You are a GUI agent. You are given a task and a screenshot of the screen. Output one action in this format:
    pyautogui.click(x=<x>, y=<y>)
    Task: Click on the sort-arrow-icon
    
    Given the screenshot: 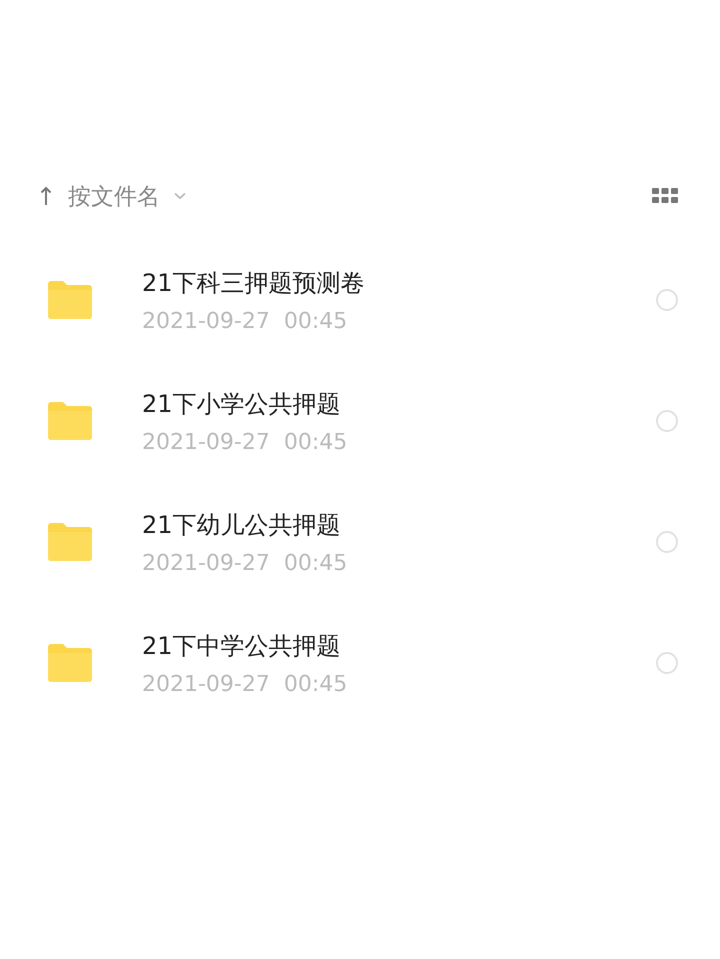 What is the action you would take?
    pyautogui.click(x=46, y=196)
    